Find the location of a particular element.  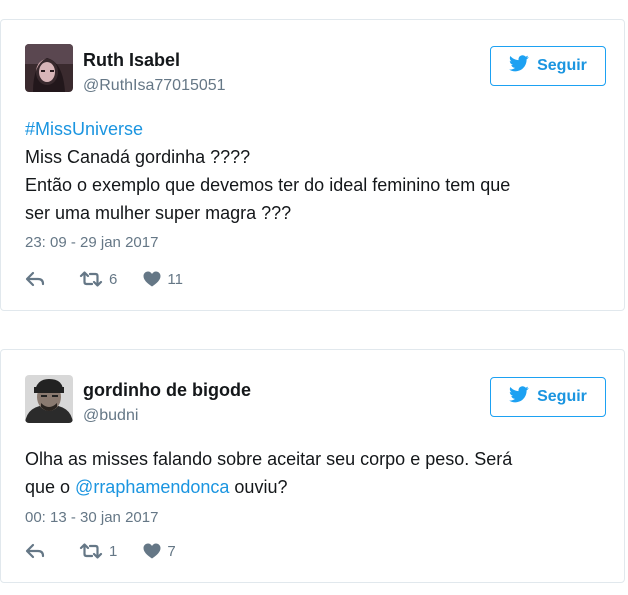

like-button: 7 is located at coordinates (159, 551).